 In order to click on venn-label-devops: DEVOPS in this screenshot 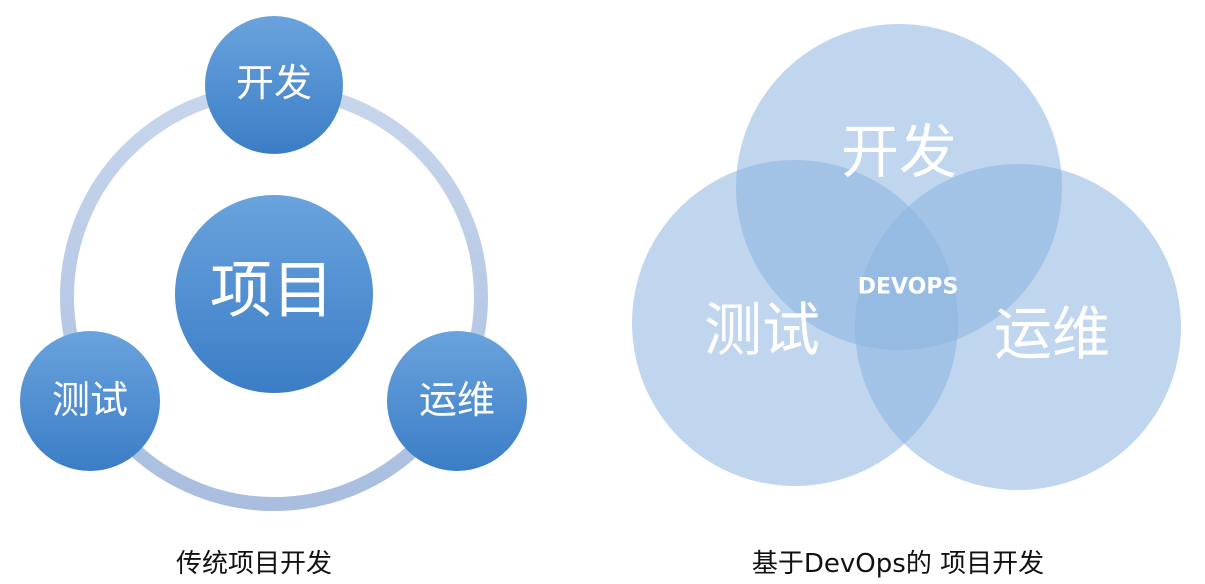, I will do `click(908, 287)`.